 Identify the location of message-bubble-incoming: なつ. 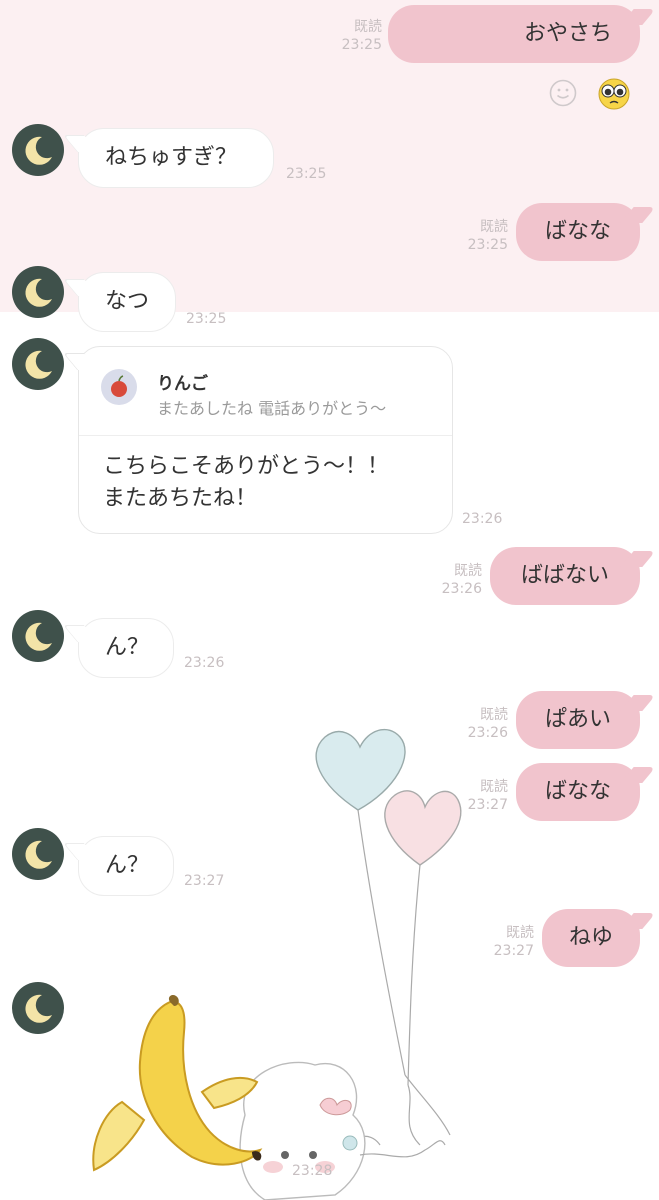
(127, 302).